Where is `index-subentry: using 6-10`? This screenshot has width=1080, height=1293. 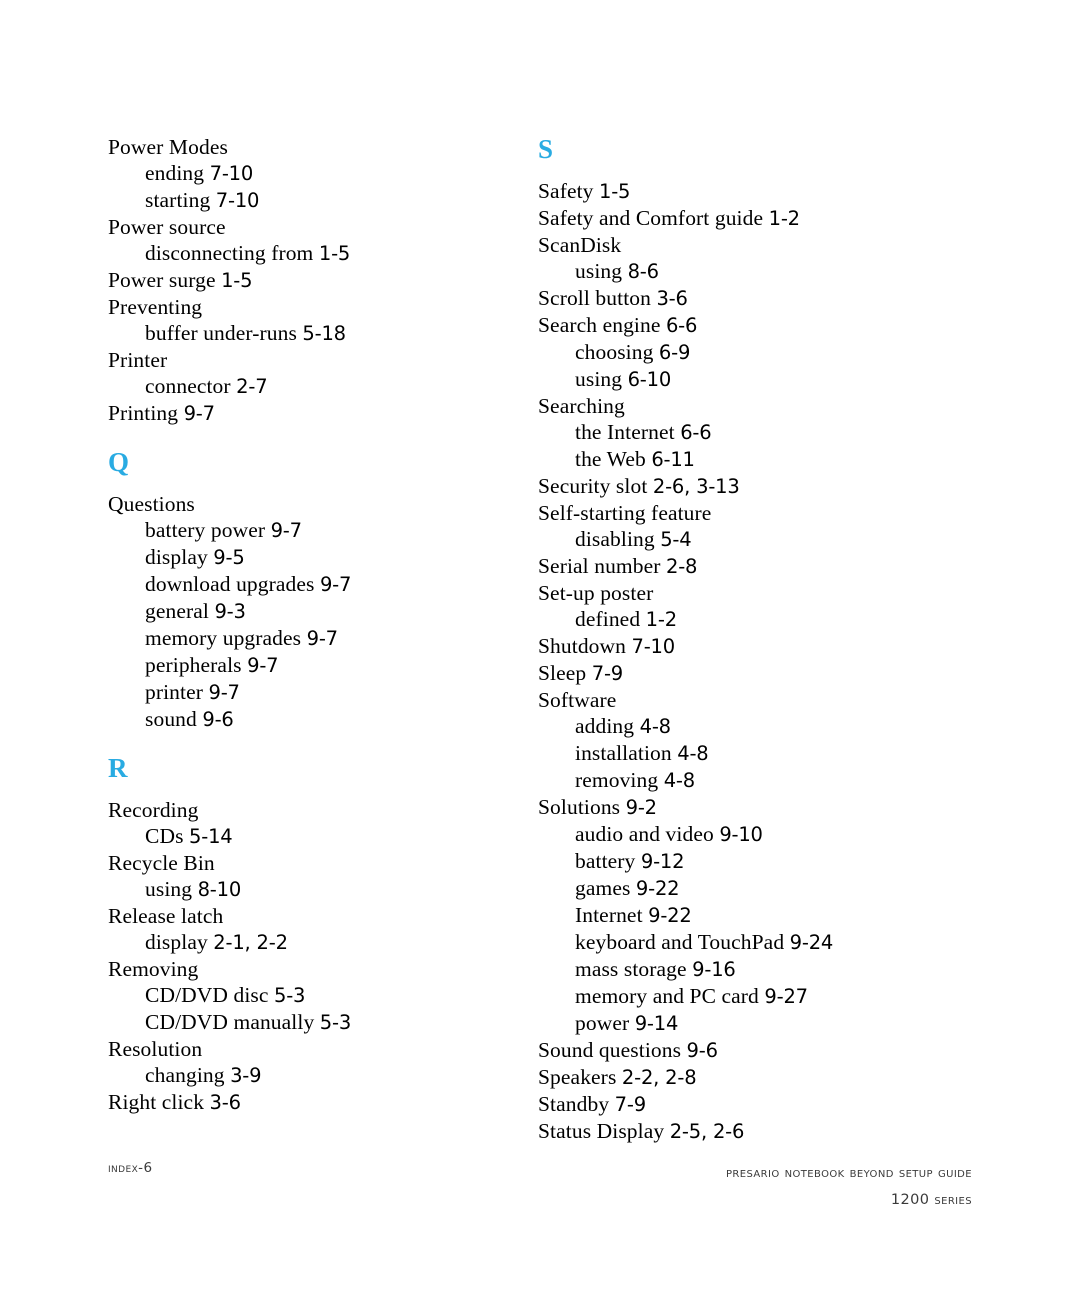
index-subentry: using 6-10 is located at coordinates (753, 379).